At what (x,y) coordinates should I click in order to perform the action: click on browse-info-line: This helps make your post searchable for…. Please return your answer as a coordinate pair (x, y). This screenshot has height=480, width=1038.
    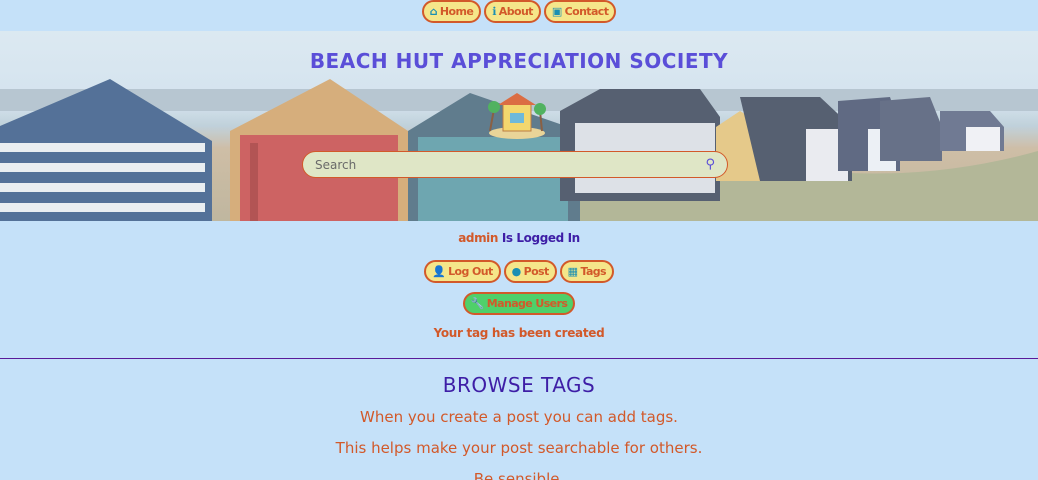
    Looking at the image, I should click on (519, 448).